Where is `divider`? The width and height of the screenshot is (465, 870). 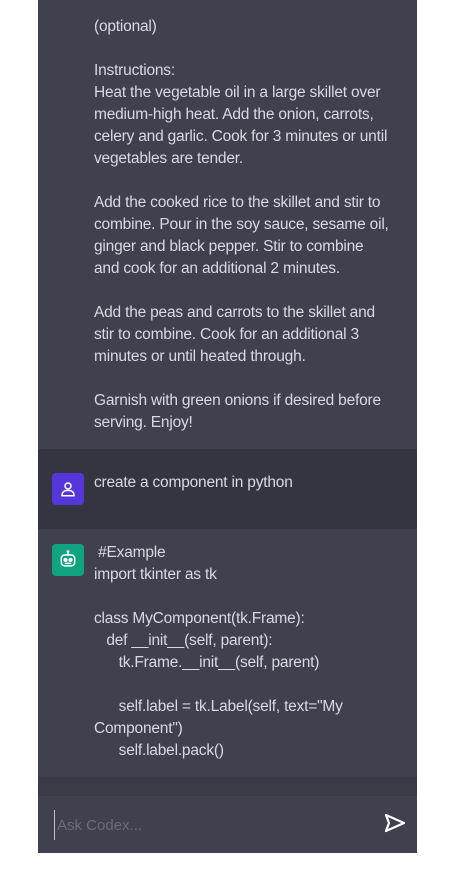 divider is located at coordinates (227, 786).